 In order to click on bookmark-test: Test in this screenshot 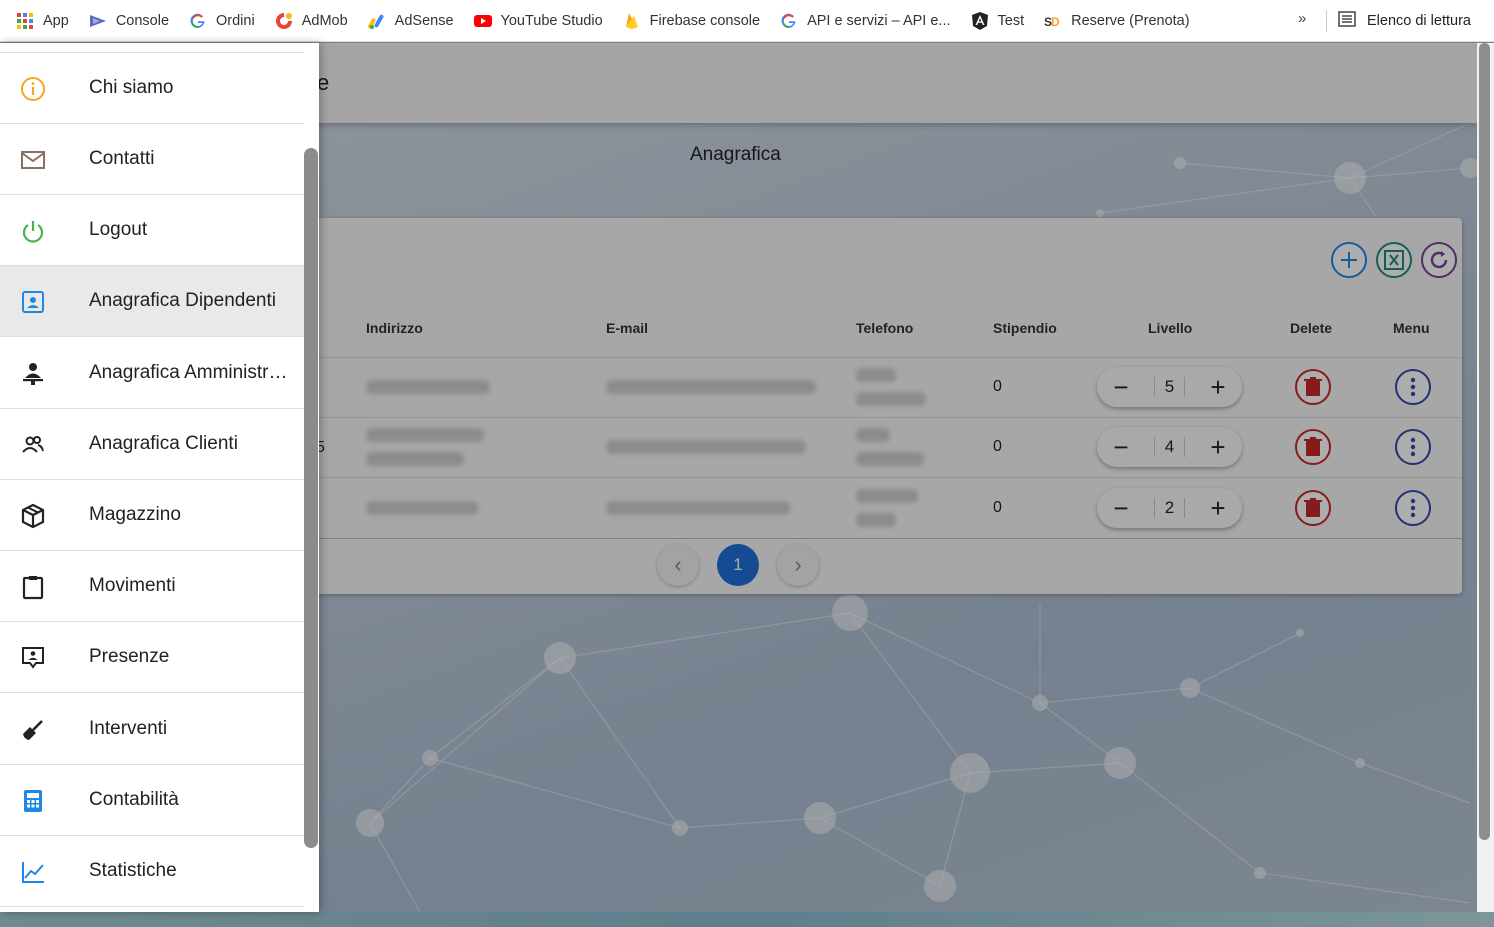, I will do `click(998, 20)`.